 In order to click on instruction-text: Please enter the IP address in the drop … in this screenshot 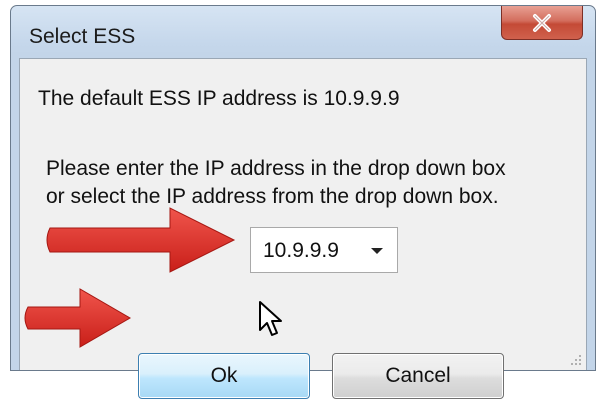, I will do `click(276, 183)`.